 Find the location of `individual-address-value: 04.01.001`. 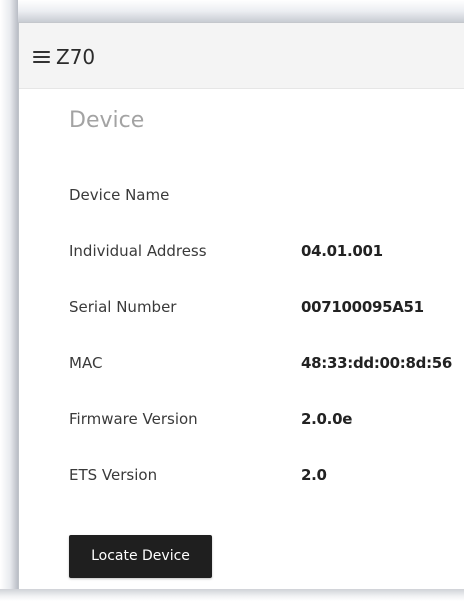

individual-address-value: 04.01.001 is located at coordinates (342, 251).